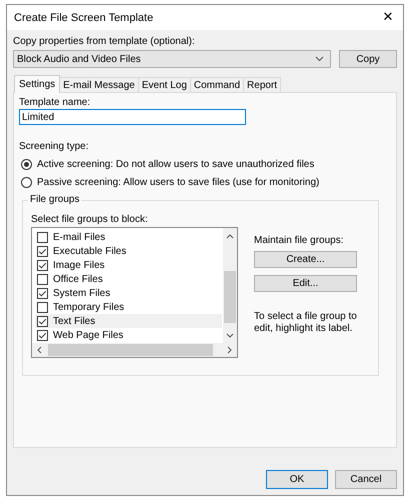 The width and height of the screenshot is (410, 498). Describe the element at coordinates (230, 336) in the screenshot. I see `scroll-down-icon` at that location.